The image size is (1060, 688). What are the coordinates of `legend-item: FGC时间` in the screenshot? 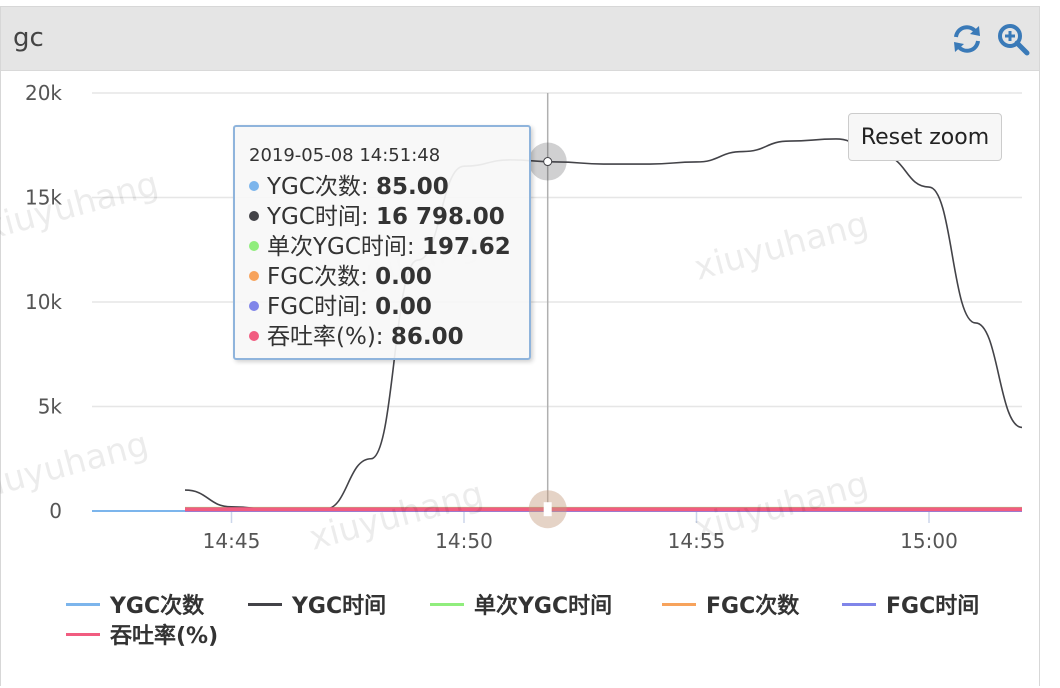 It's located at (910, 604).